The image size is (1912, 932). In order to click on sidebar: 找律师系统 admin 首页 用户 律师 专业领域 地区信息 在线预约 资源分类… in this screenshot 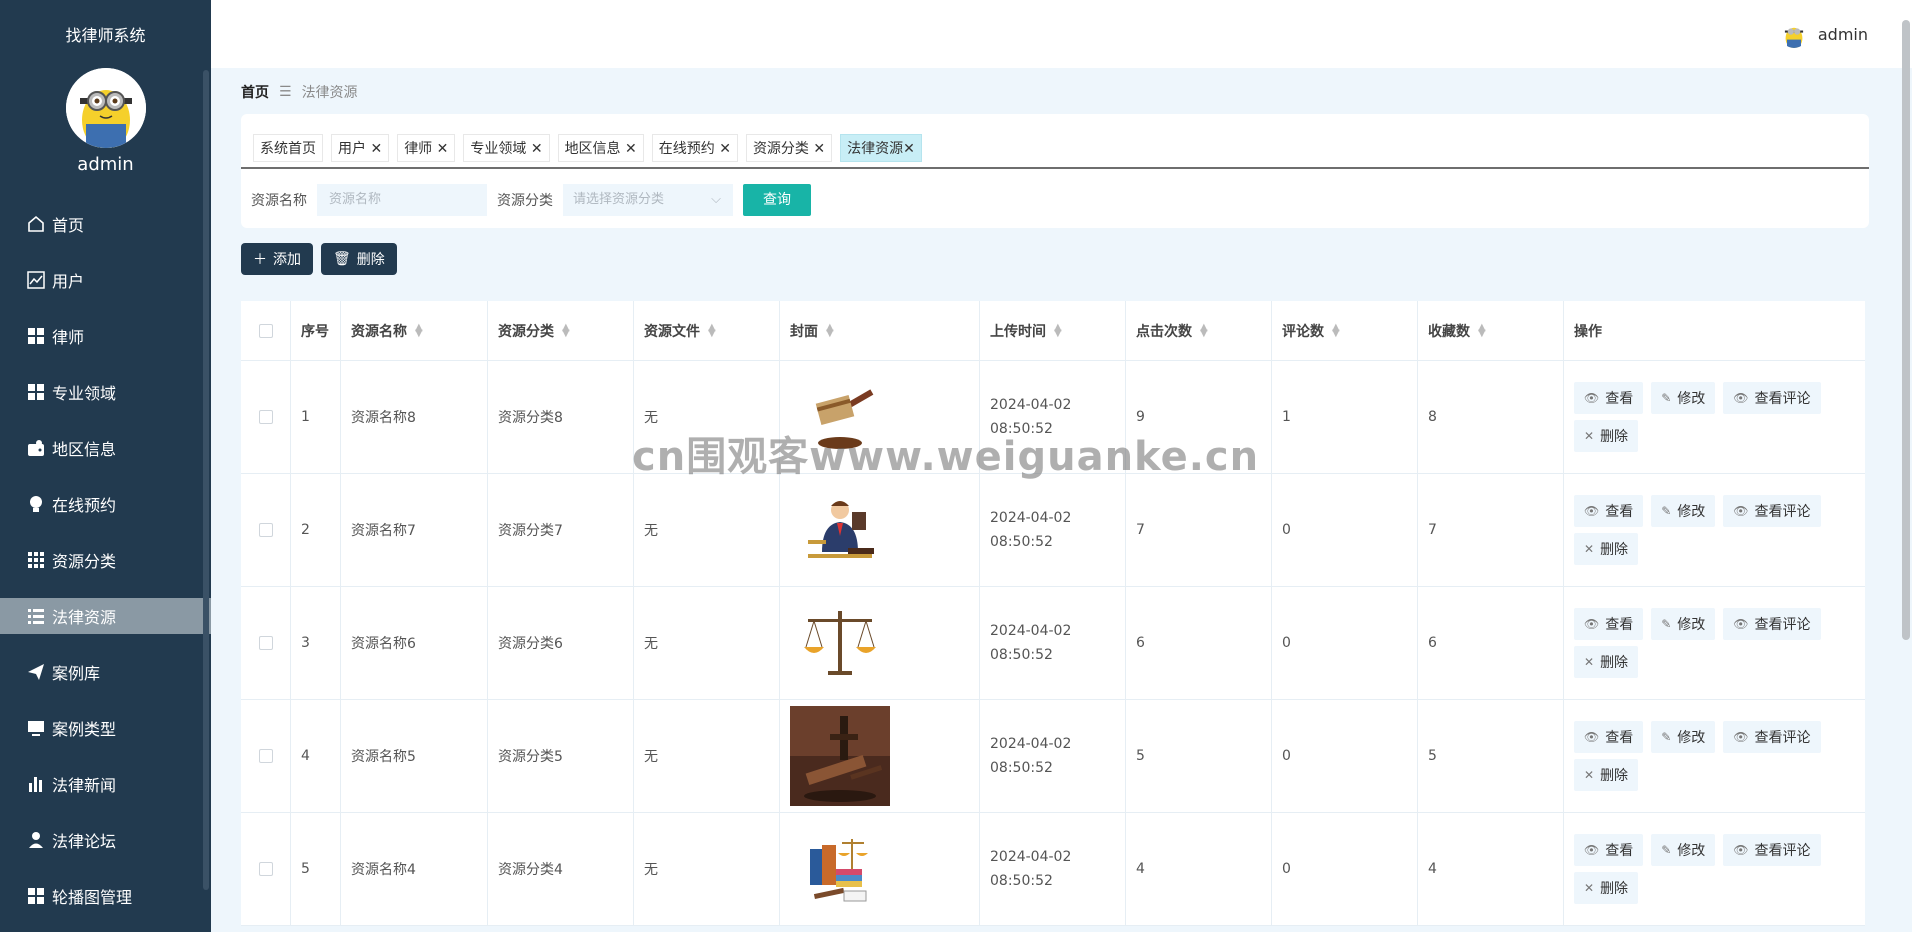, I will do `click(105, 466)`.